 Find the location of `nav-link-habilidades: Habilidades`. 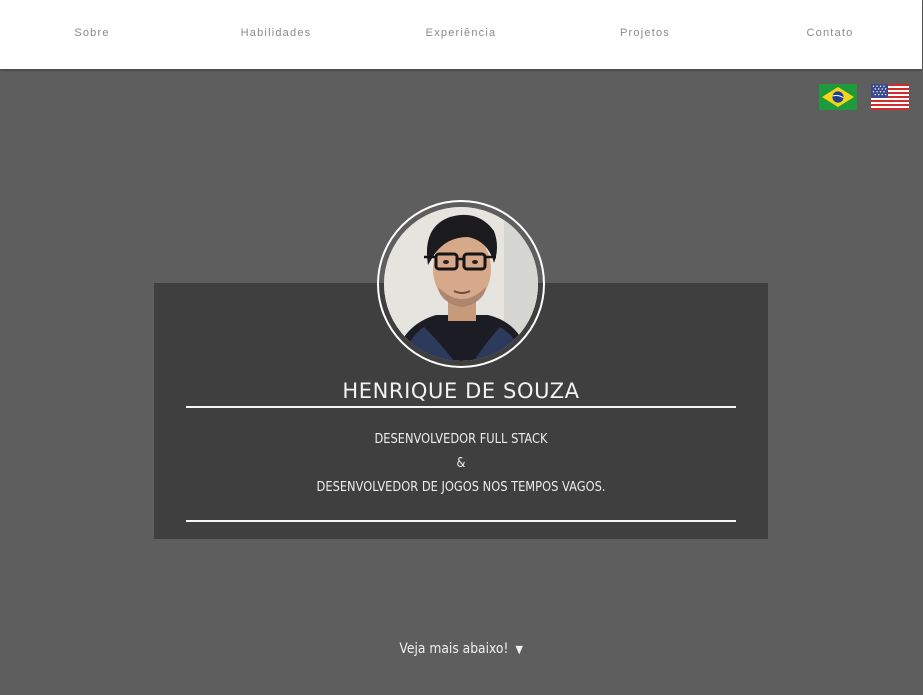

nav-link-habilidades: Habilidades is located at coordinates (276, 33).